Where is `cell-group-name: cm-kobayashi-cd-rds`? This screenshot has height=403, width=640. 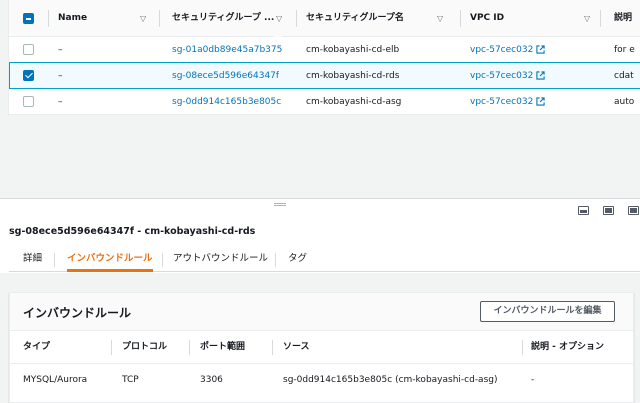 cell-group-name: cm-kobayashi-cd-rds is located at coordinates (353, 76).